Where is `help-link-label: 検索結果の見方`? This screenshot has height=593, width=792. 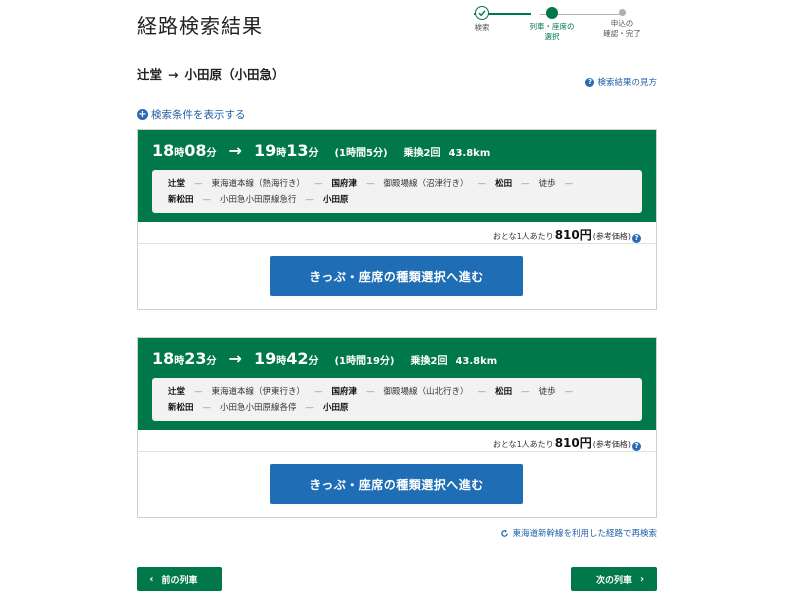 help-link-label: 検索結果の見方 is located at coordinates (627, 83).